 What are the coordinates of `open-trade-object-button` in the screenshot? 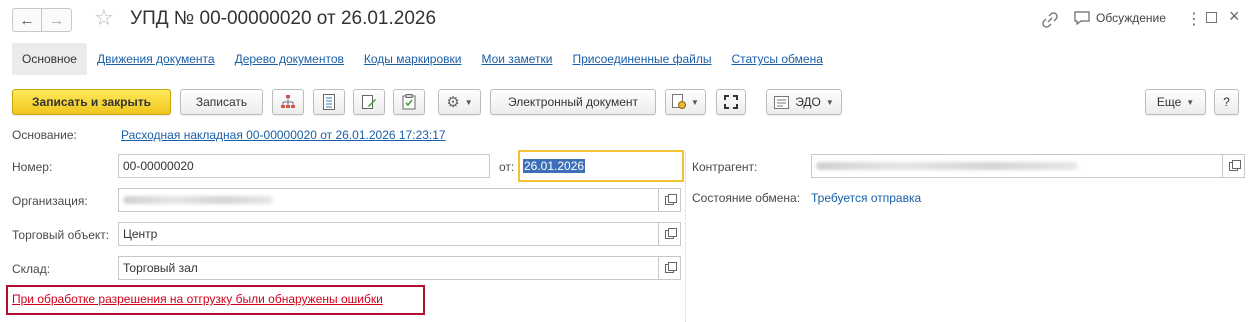 It's located at (670, 234).